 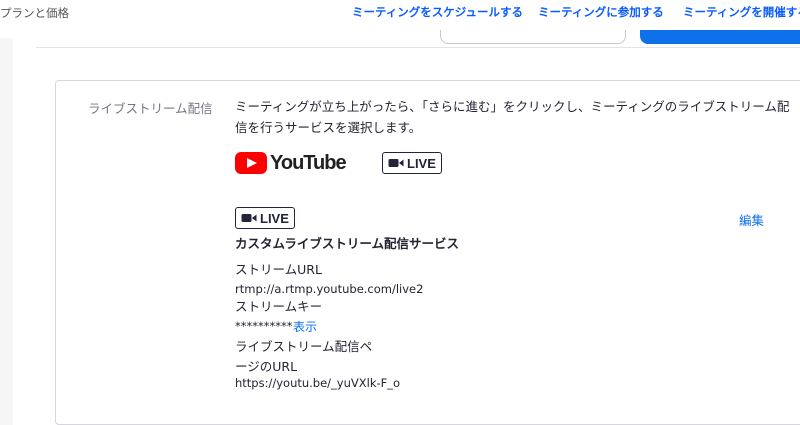 I want to click on stream-url-label: ストリームURL, so click(x=278, y=269).